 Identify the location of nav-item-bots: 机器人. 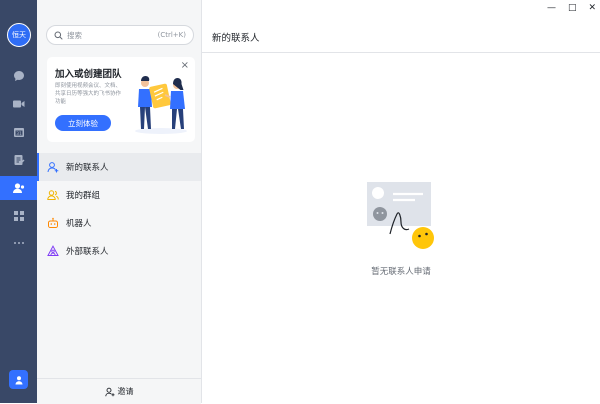
(119, 223).